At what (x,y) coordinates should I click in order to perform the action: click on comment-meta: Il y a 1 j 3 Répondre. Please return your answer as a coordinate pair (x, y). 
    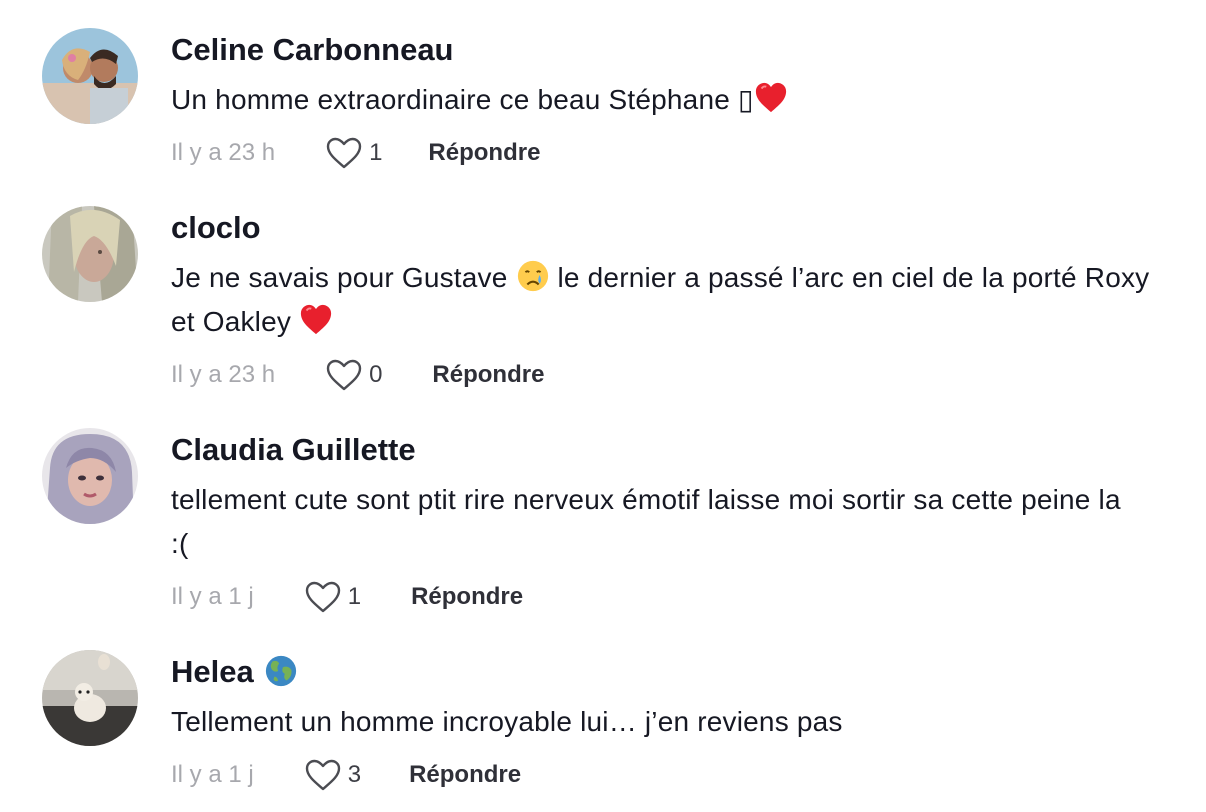
    Looking at the image, I should click on (346, 775).